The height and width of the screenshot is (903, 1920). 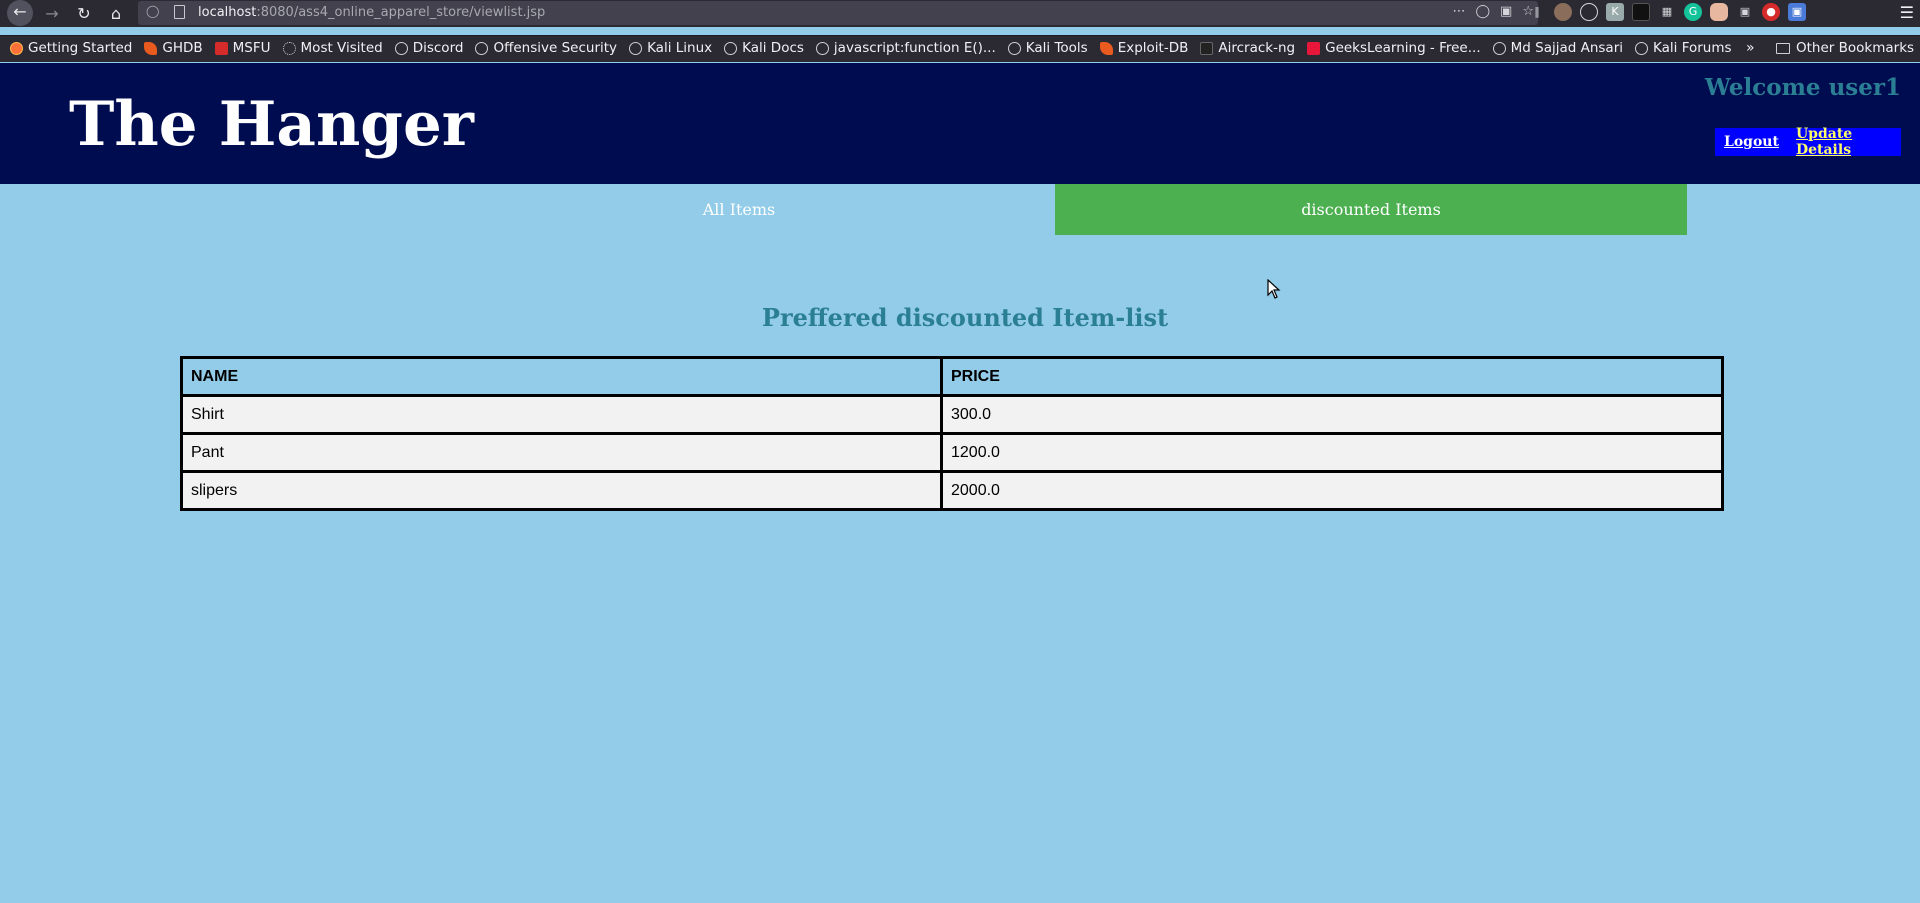 What do you see at coordinates (1563, 12) in the screenshot?
I see `account-avatar-icon` at bounding box center [1563, 12].